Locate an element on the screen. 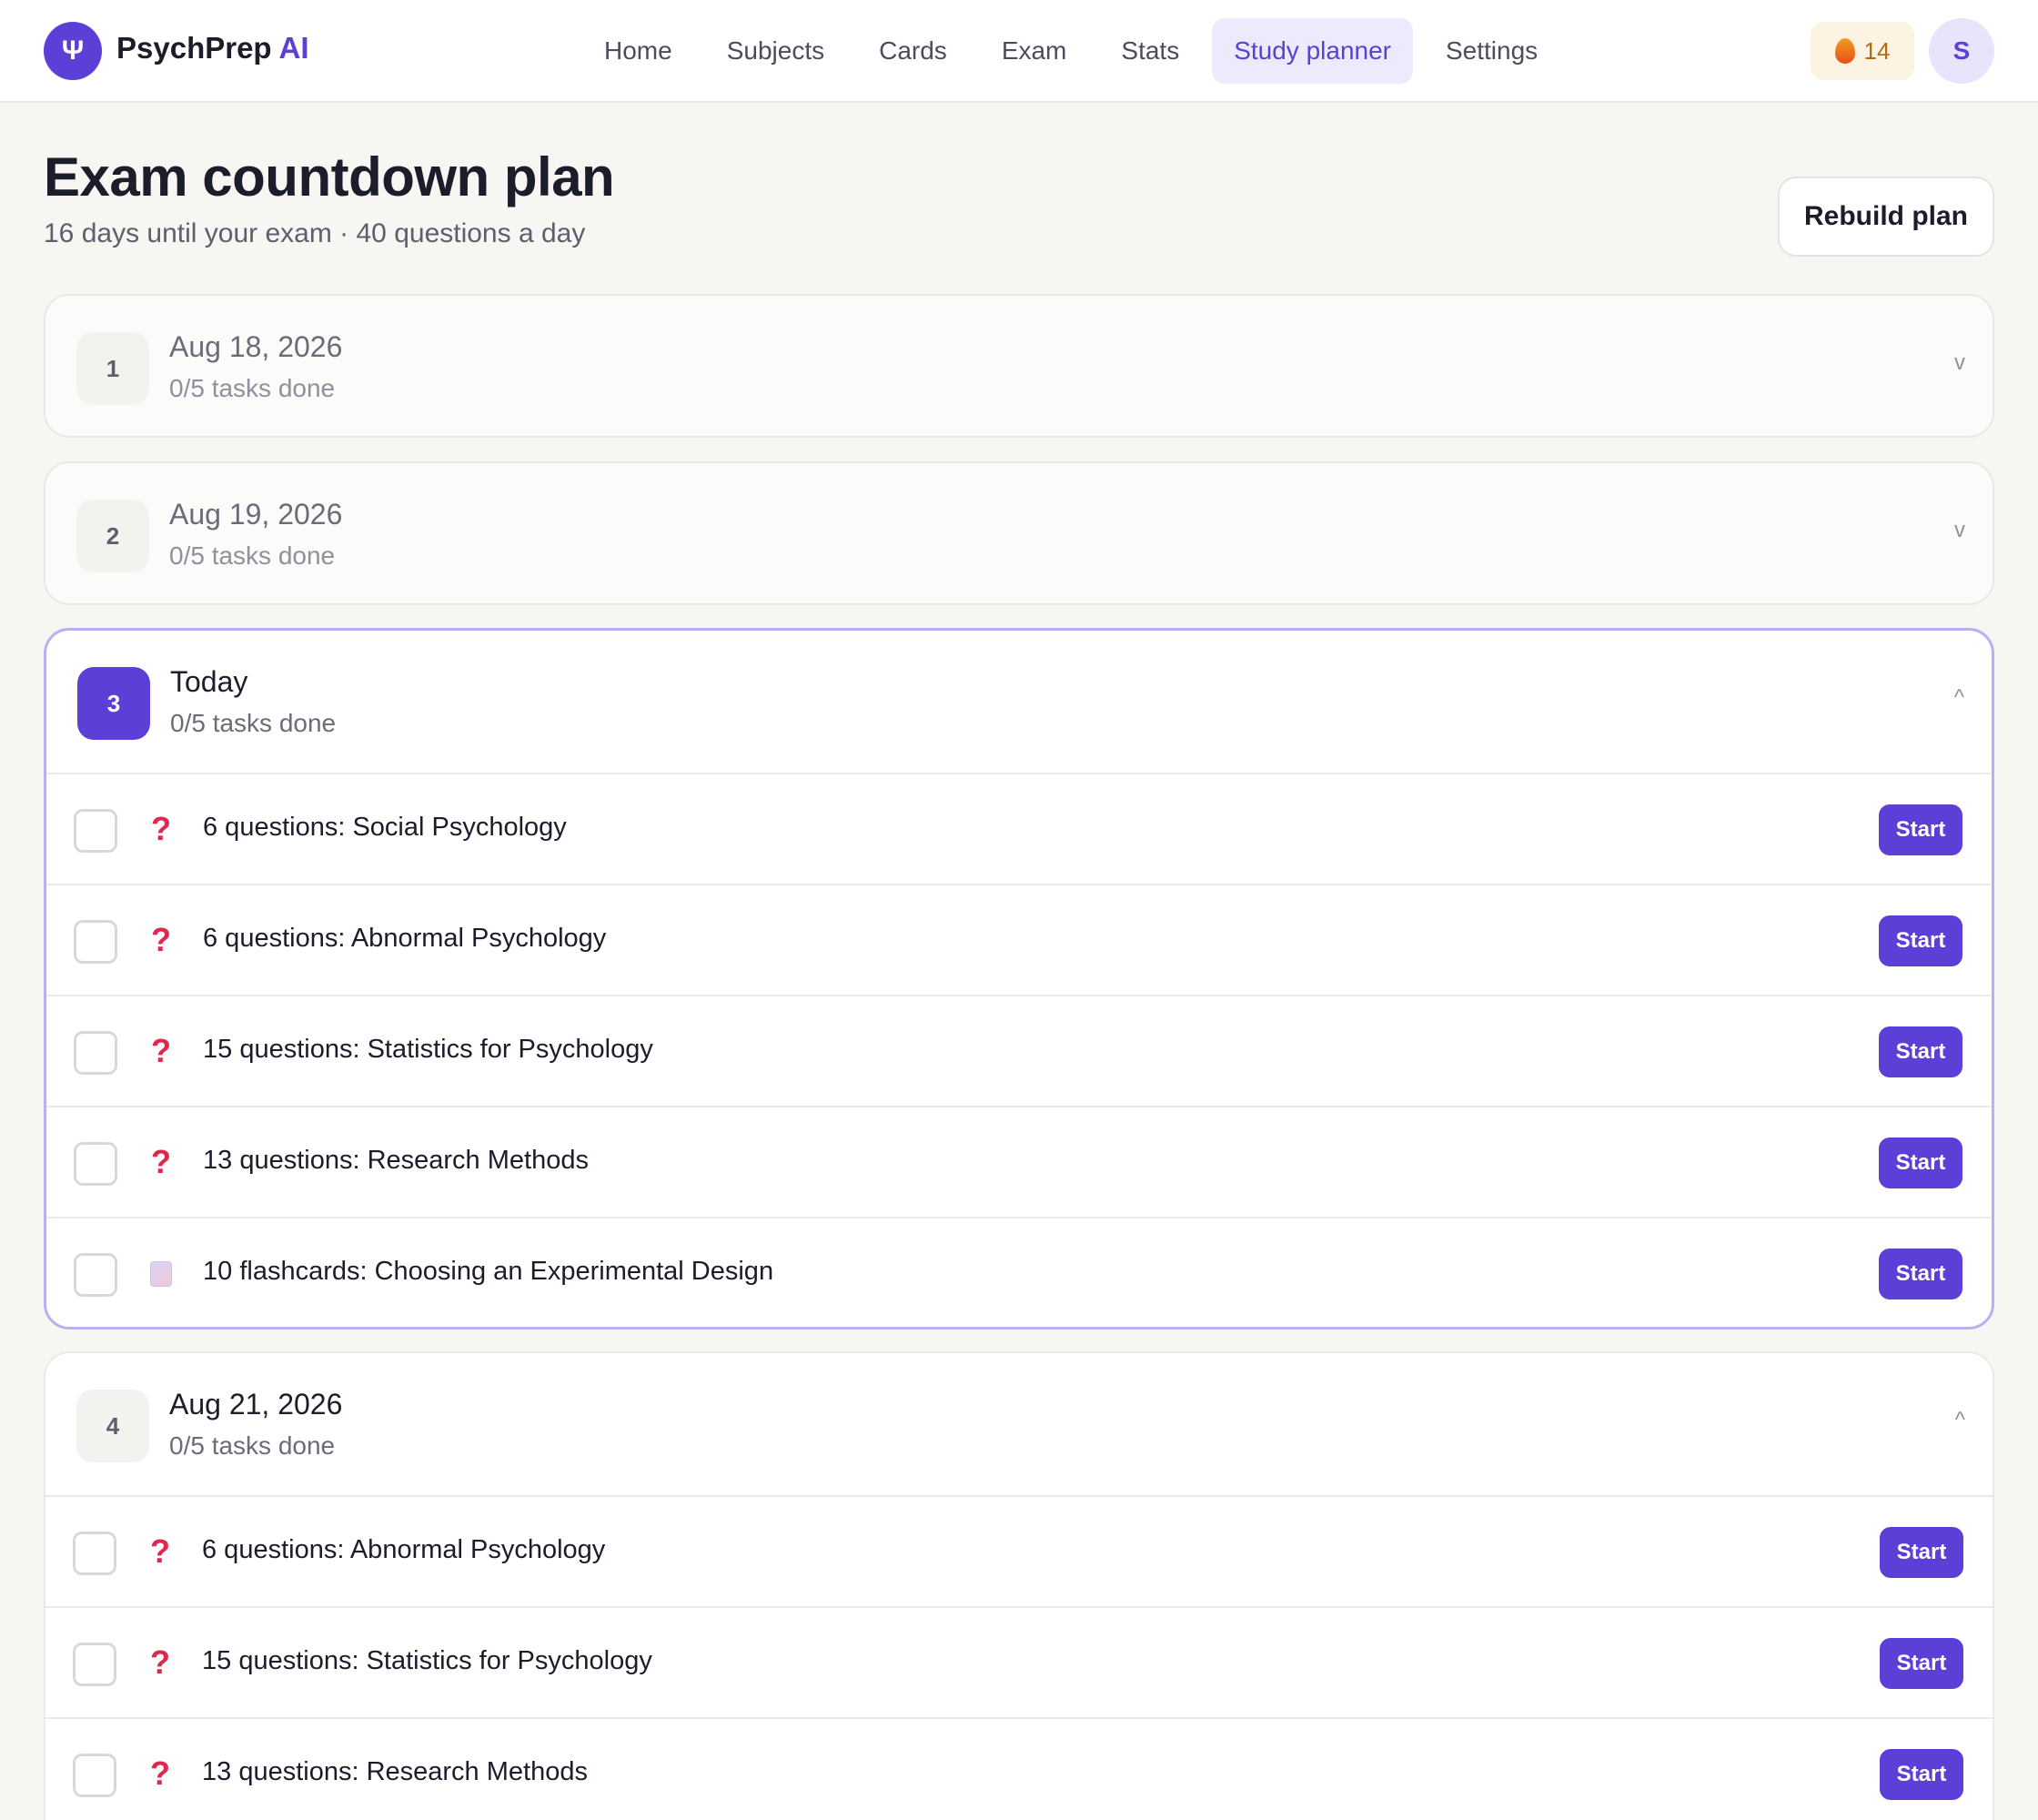 The width and height of the screenshot is (2038, 1820). day-date: Aug 18, 2026 is located at coordinates (256, 346).